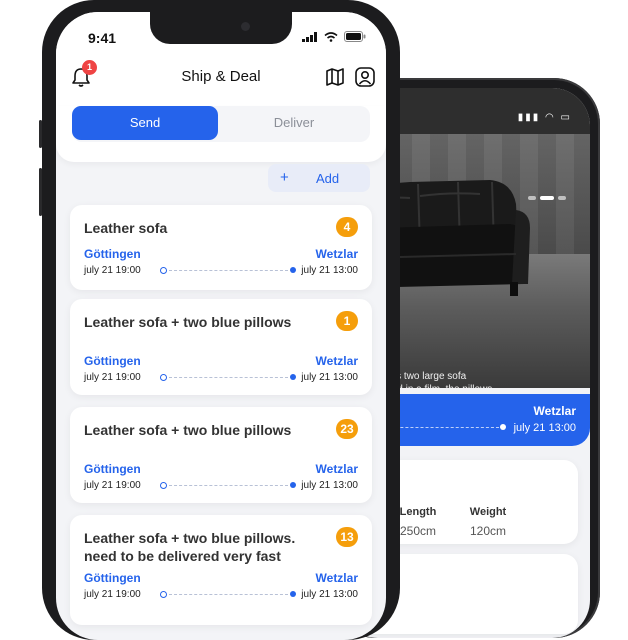 Image resolution: width=628 pixels, height=640 pixels. Describe the element at coordinates (294, 123) in the screenshot. I see `tab-deliver: Deliver` at that location.